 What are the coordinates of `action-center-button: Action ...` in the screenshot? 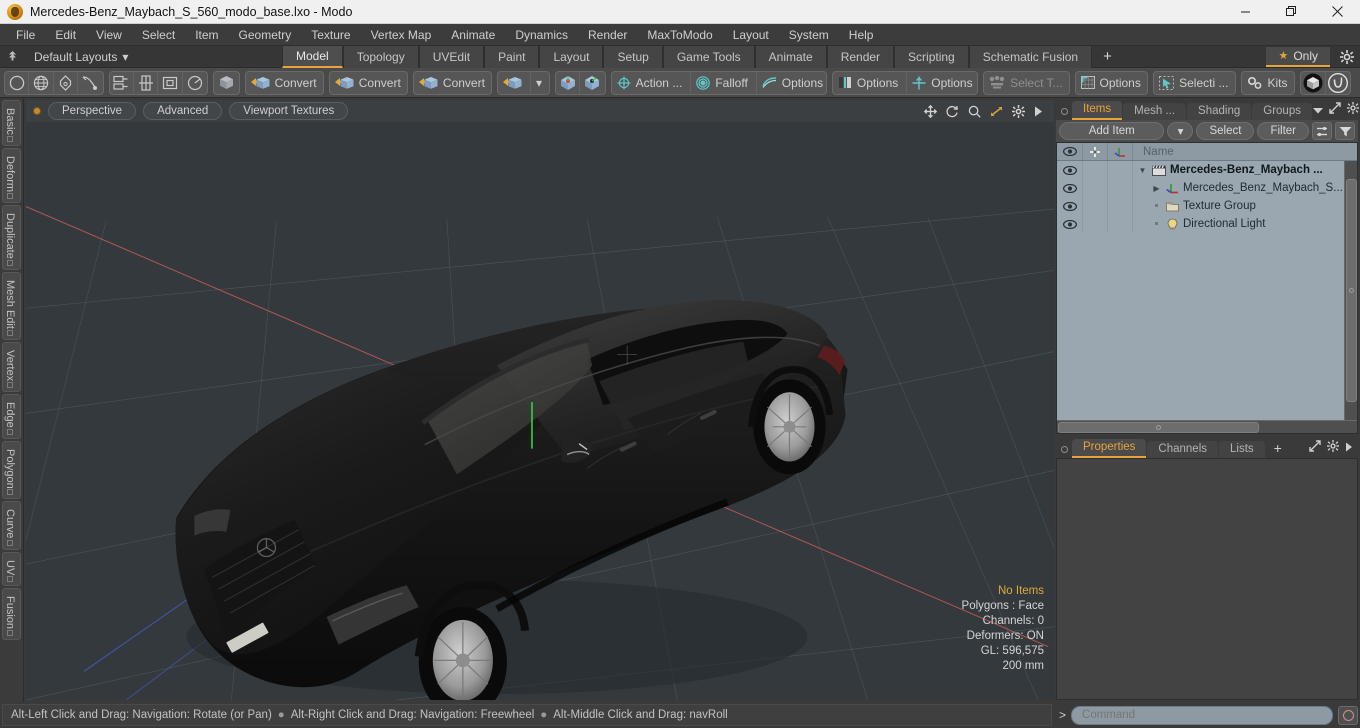 It's located at (652, 82).